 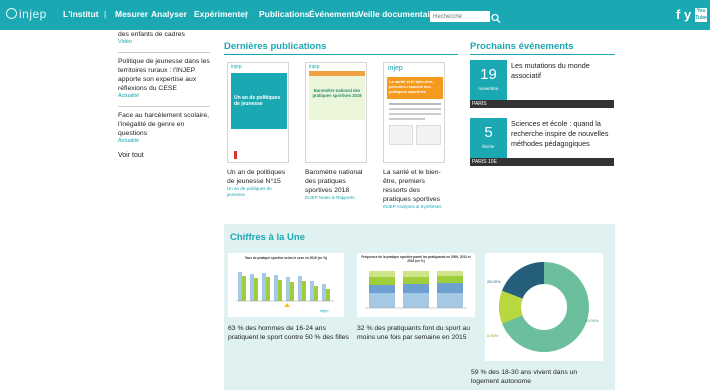 What do you see at coordinates (258, 192) in the screenshot?
I see `publication-collection: Un an de politiques de jeunesse` at bounding box center [258, 192].